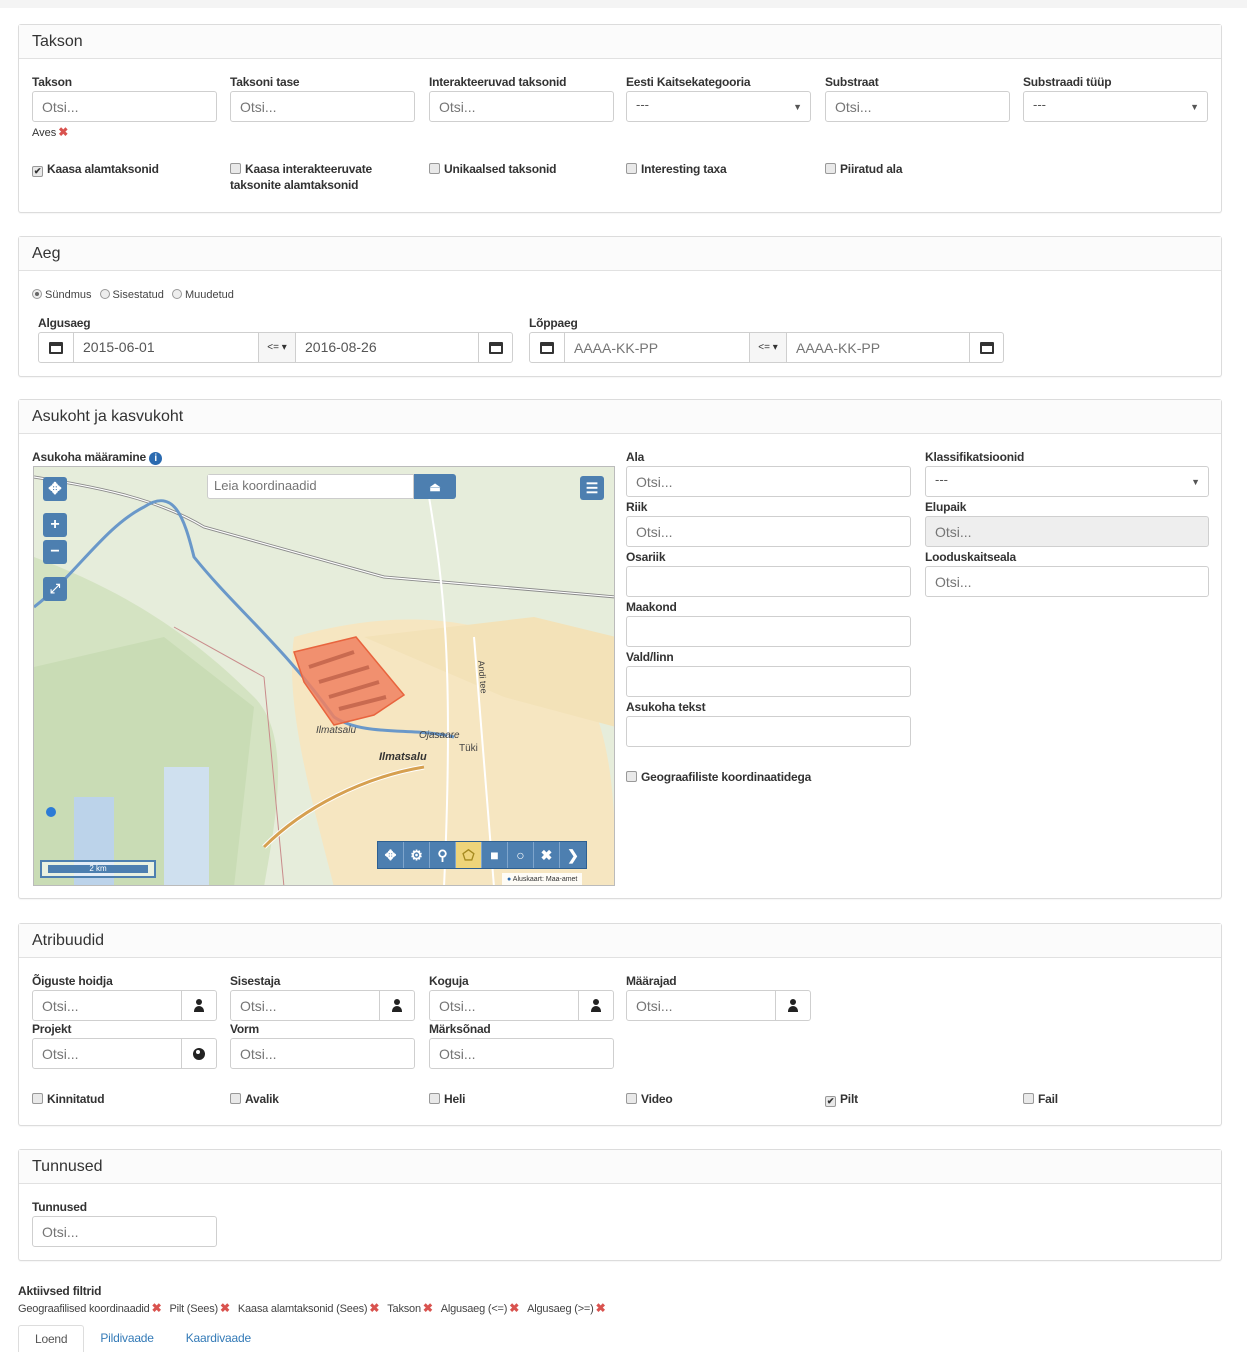 This screenshot has height=1352, width=1247. What do you see at coordinates (852, 82) in the screenshot?
I see `substrate-label: Substraat` at bounding box center [852, 82].